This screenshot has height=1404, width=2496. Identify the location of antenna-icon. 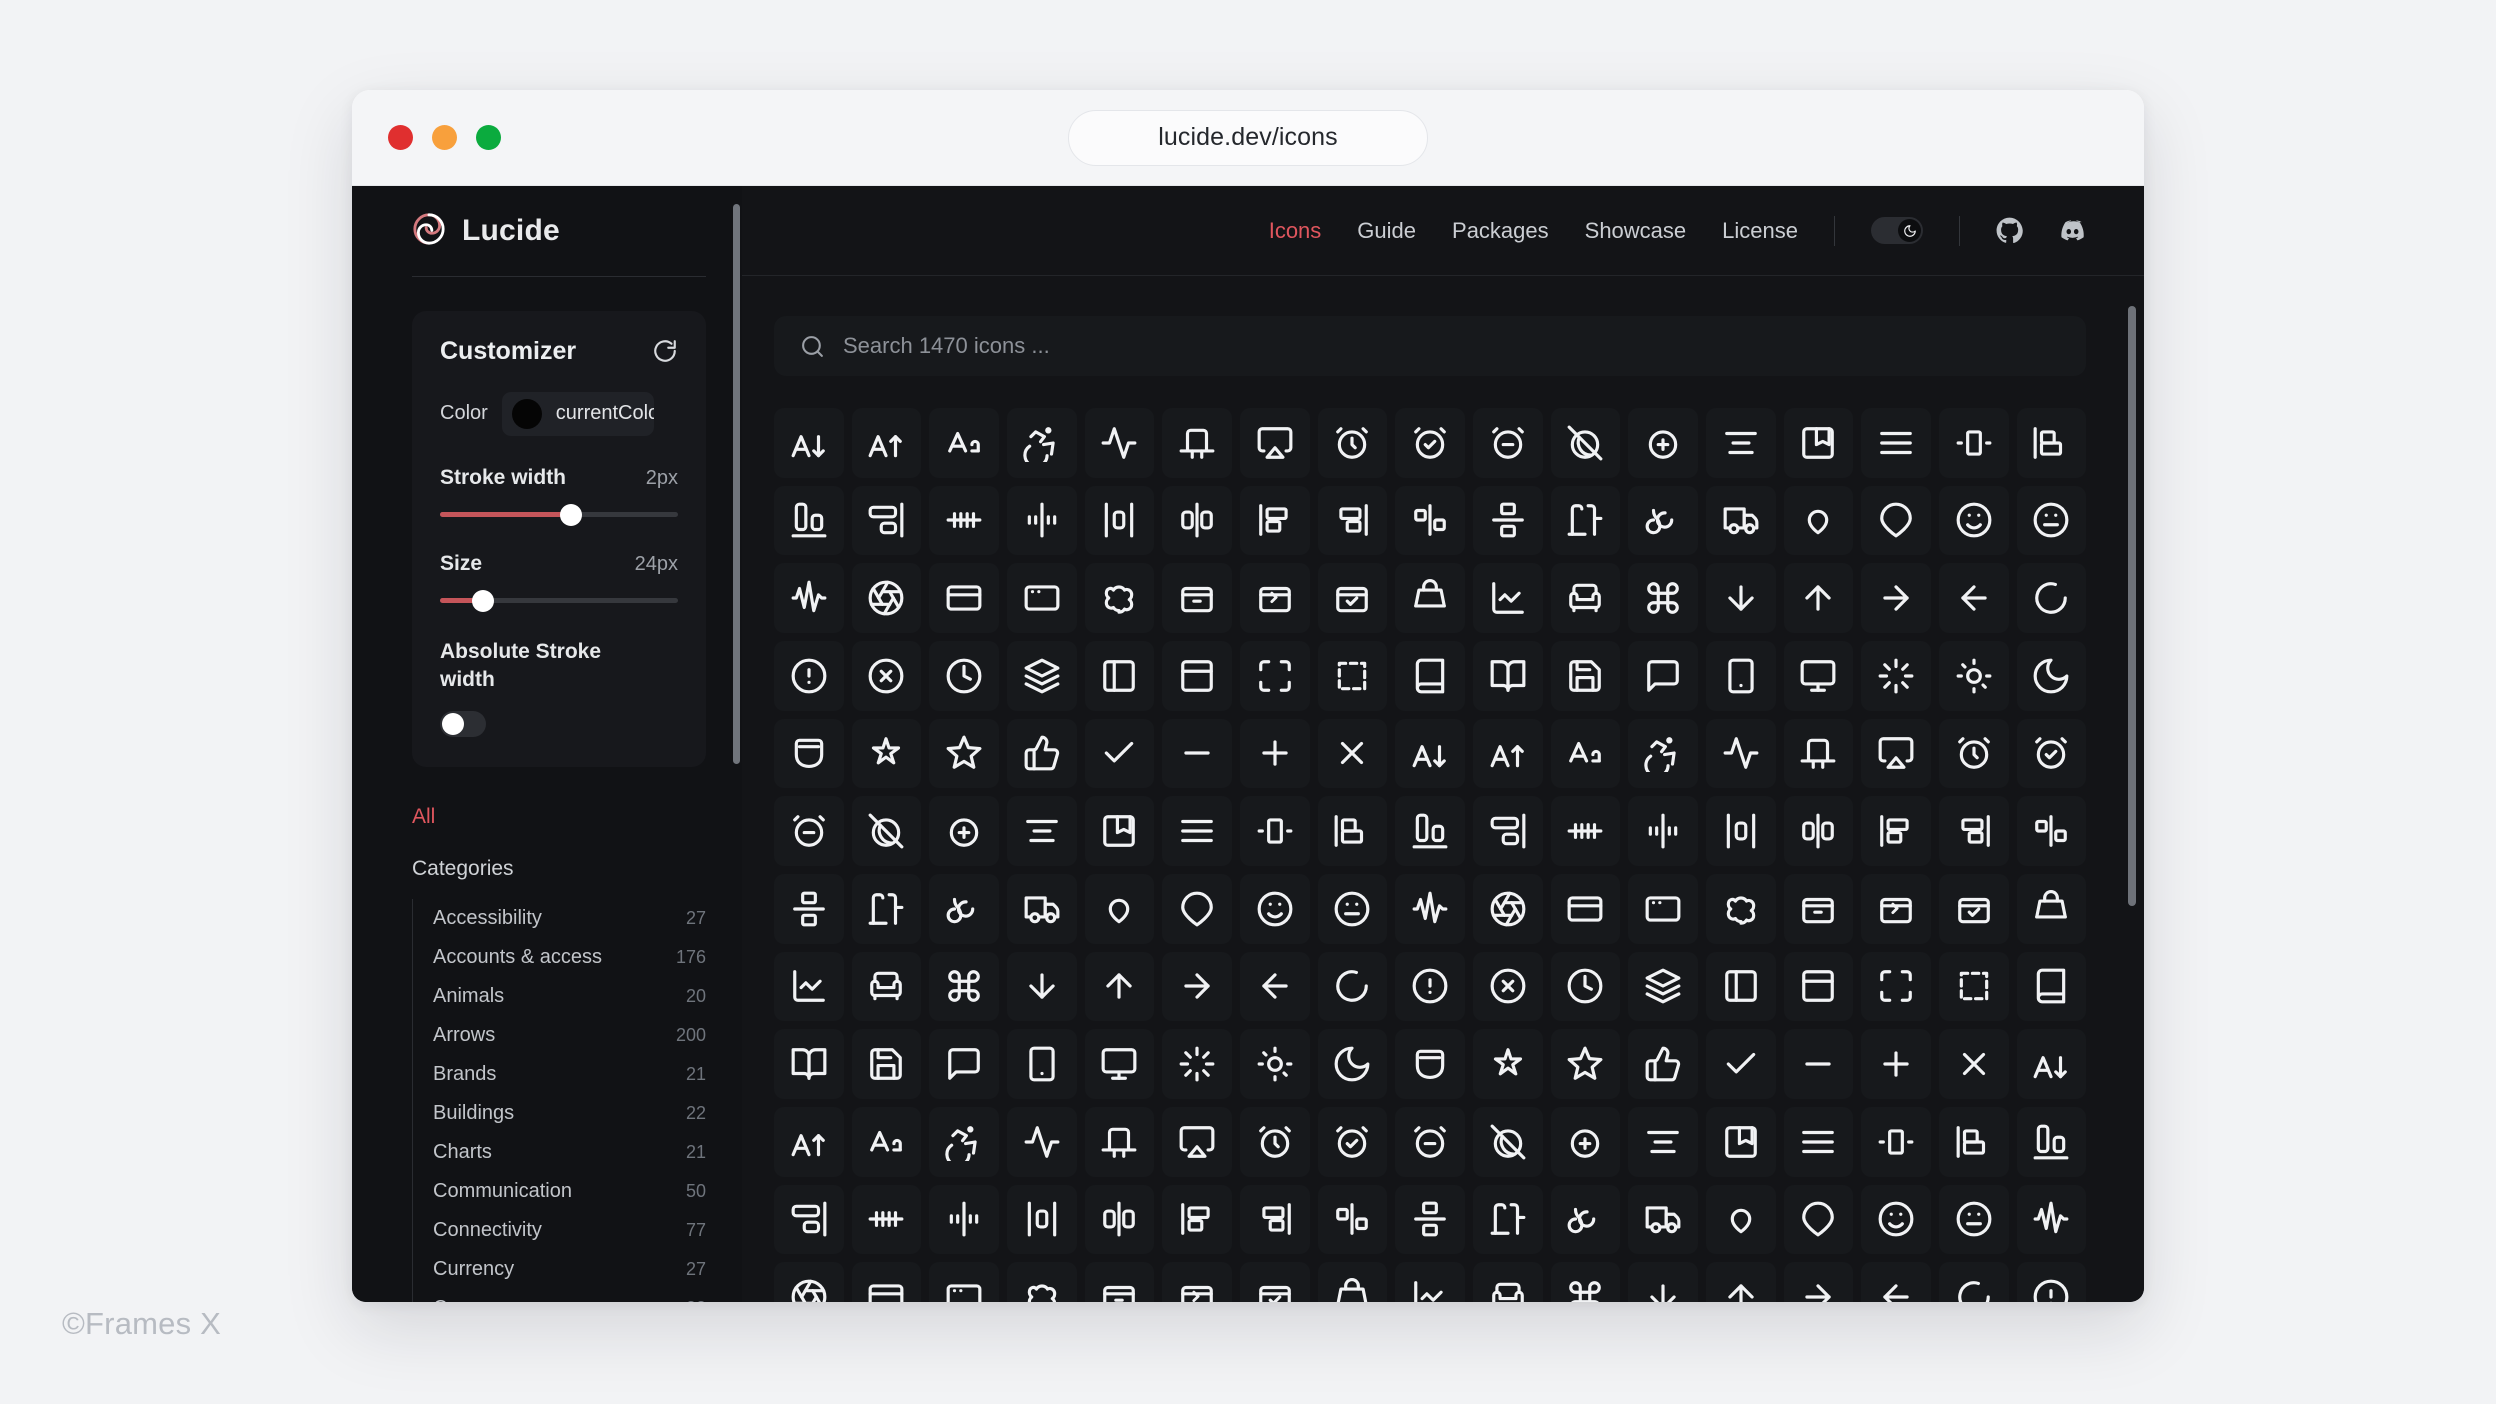
(1740, 598).